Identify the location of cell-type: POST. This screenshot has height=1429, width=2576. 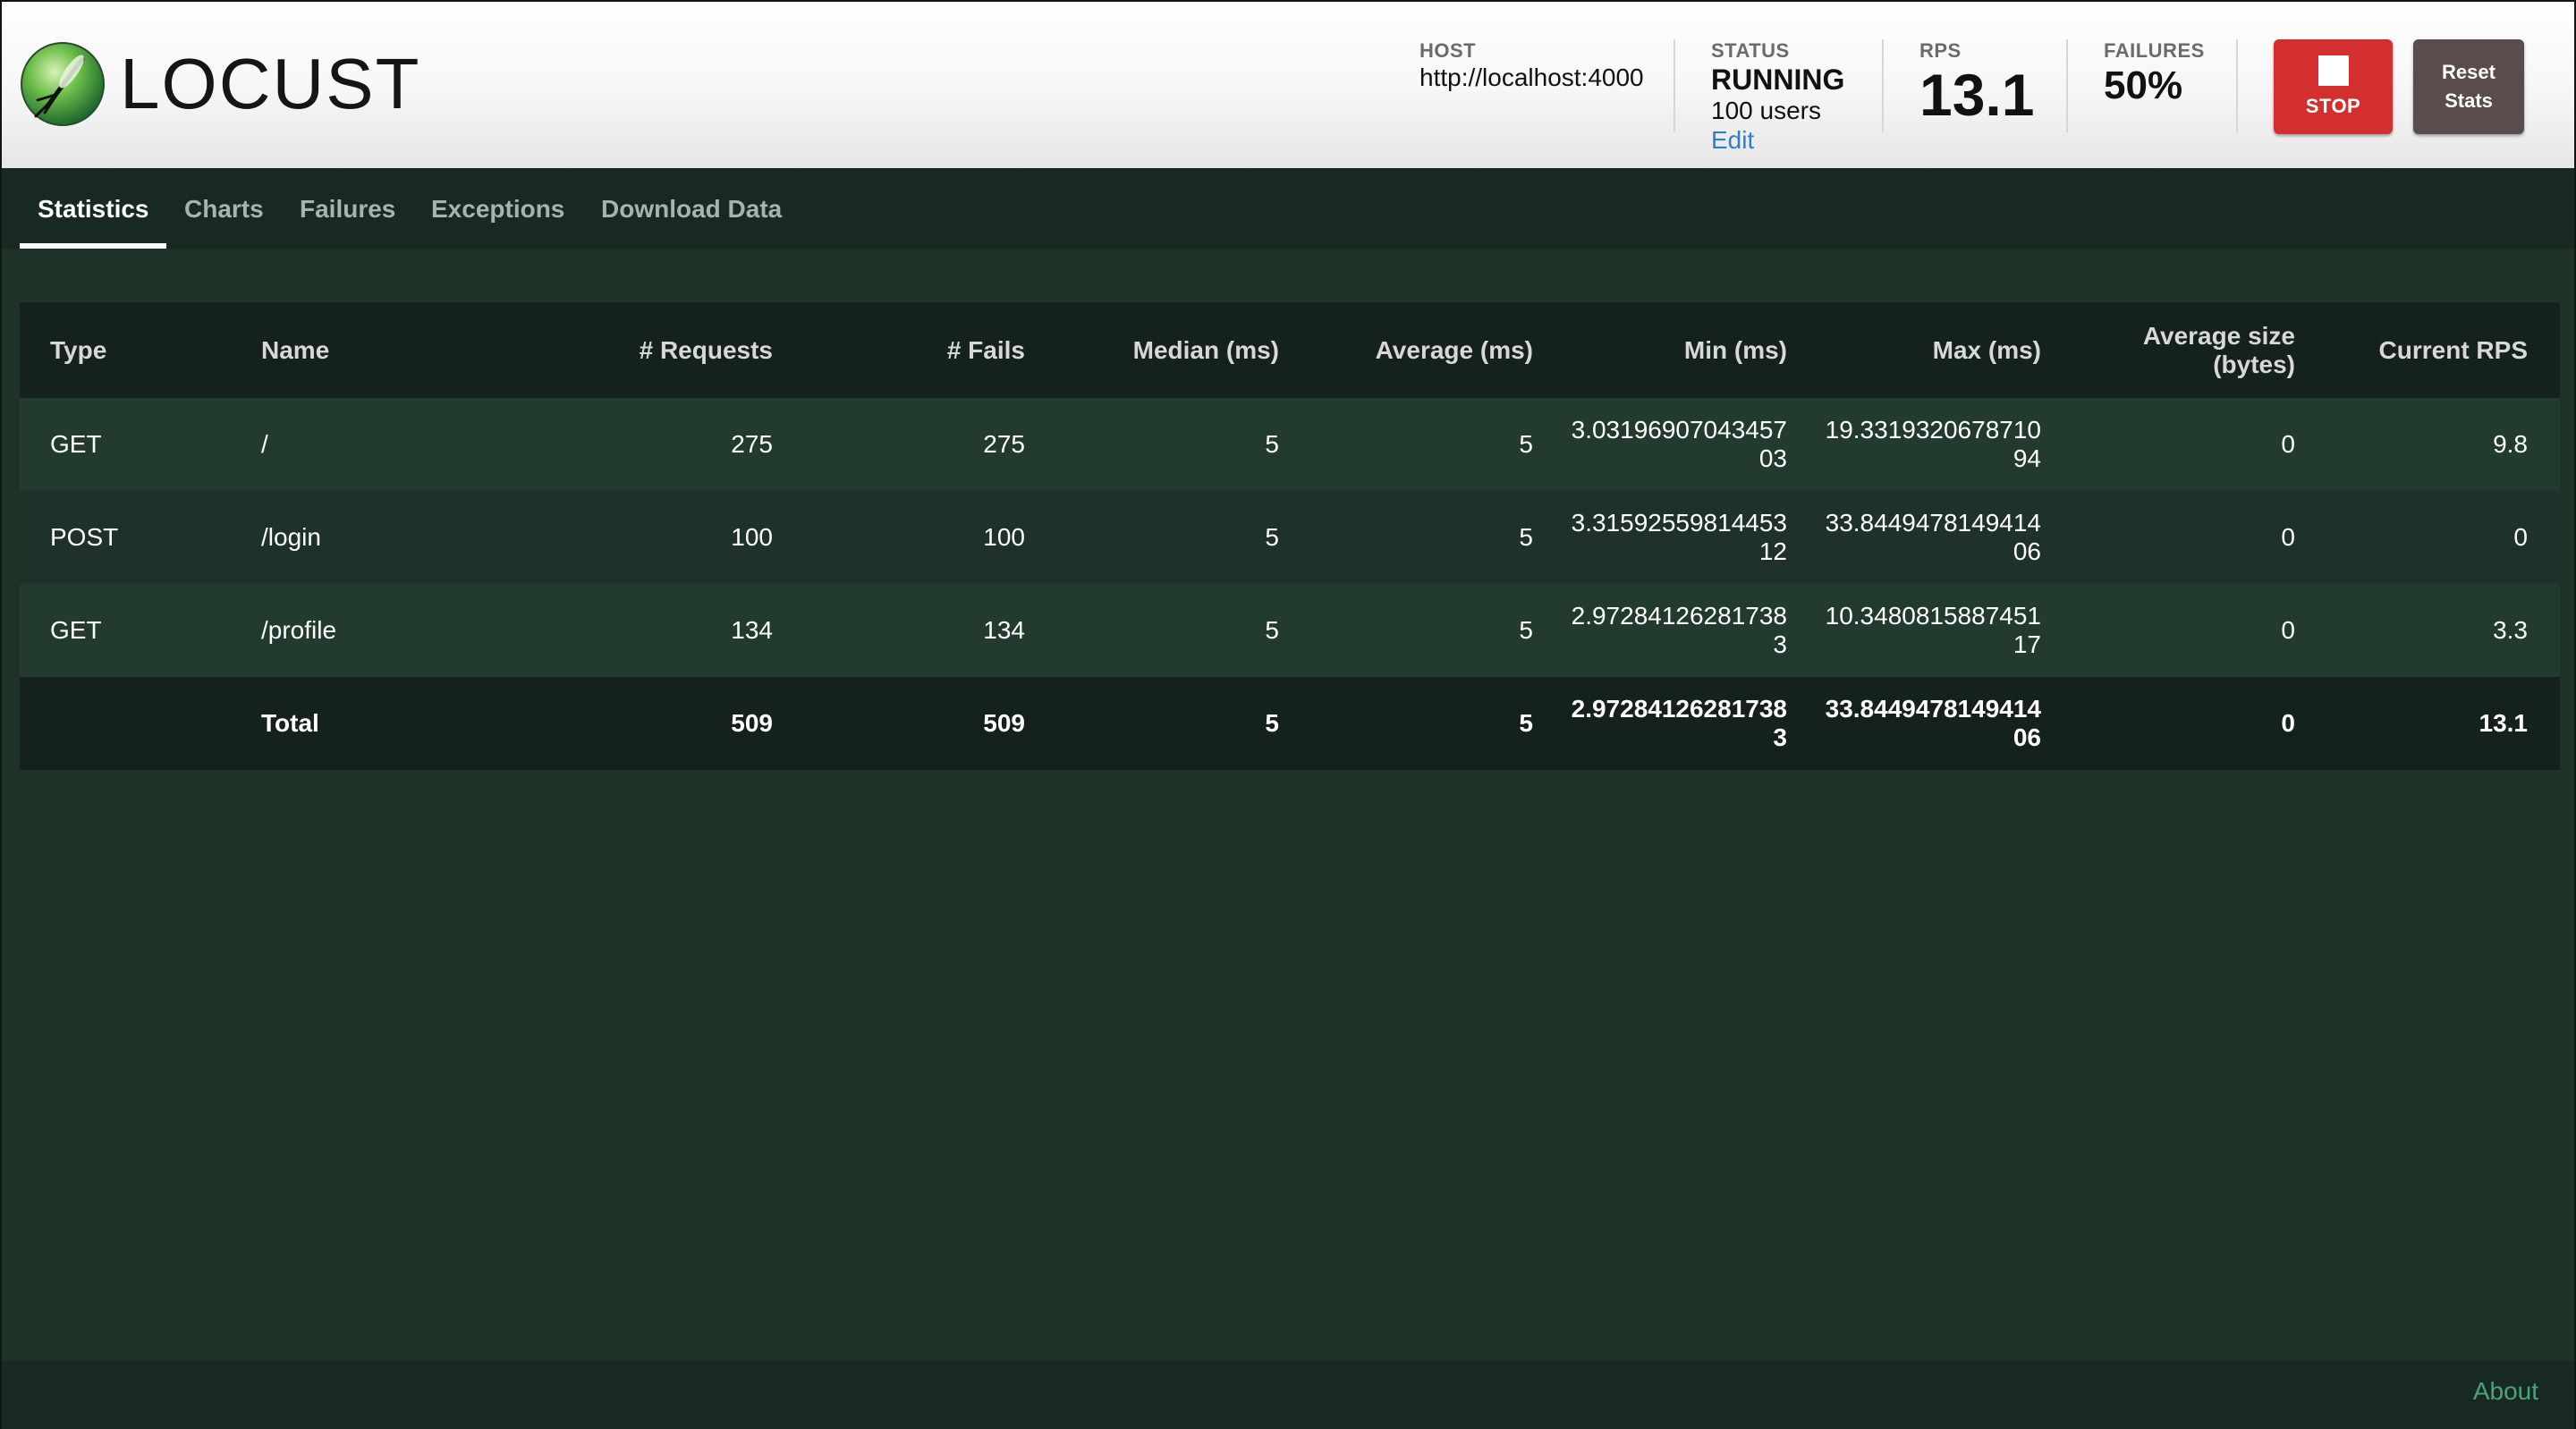
(84, 537).